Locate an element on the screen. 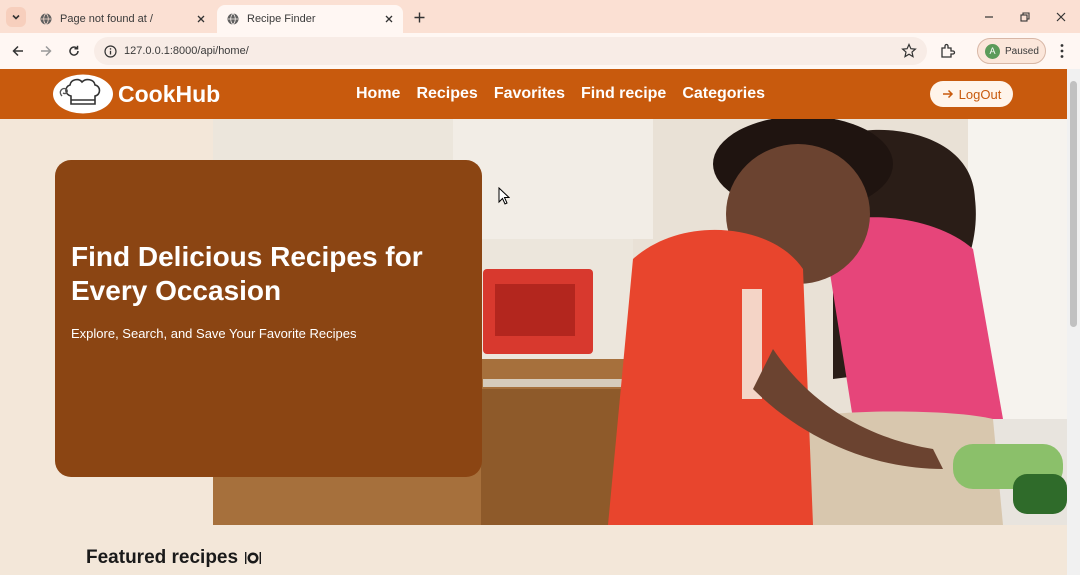 This screenshot has height=575, width=1080. profile-button: A Paused is located at coordinates (1011, 51).